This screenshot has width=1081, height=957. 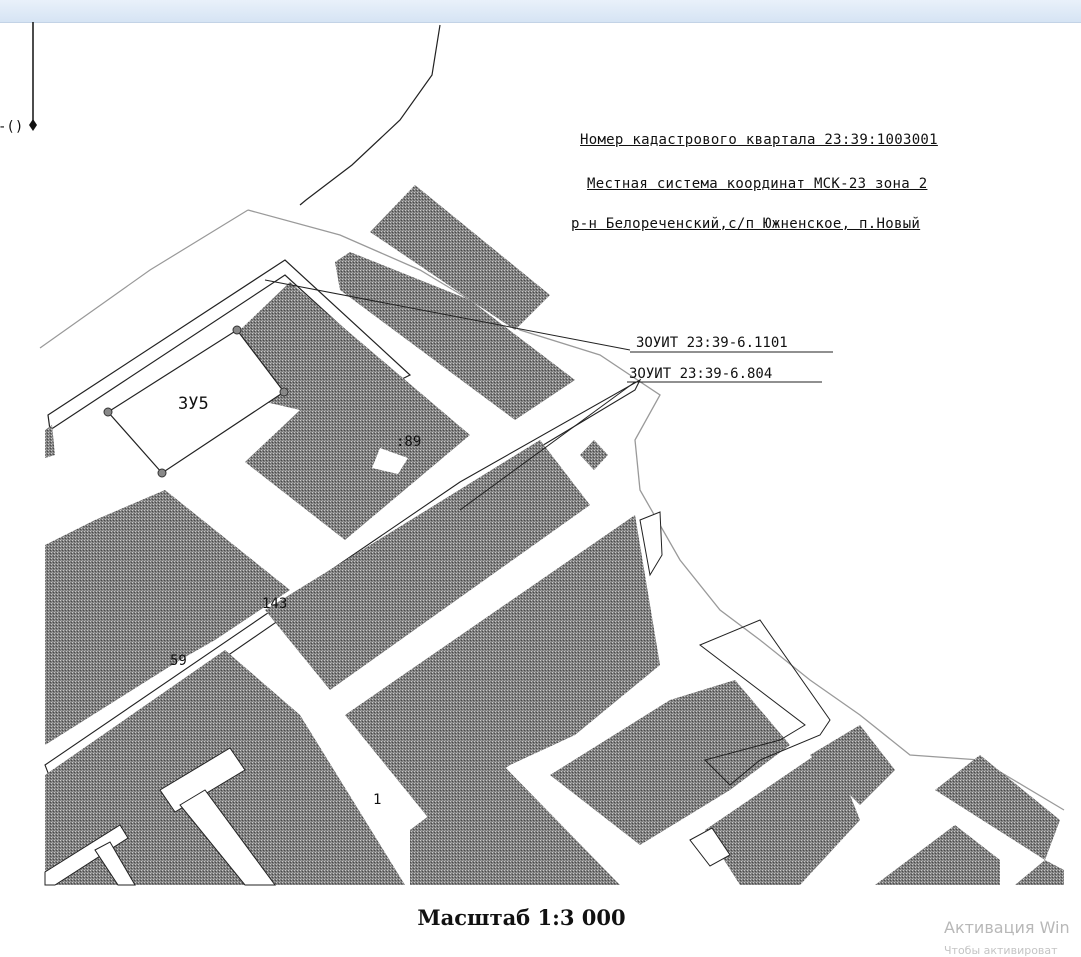 I want to click on locality-title: р-н Белореченский,с/п Южненское, п.Новый, so click(x=746, y=224).